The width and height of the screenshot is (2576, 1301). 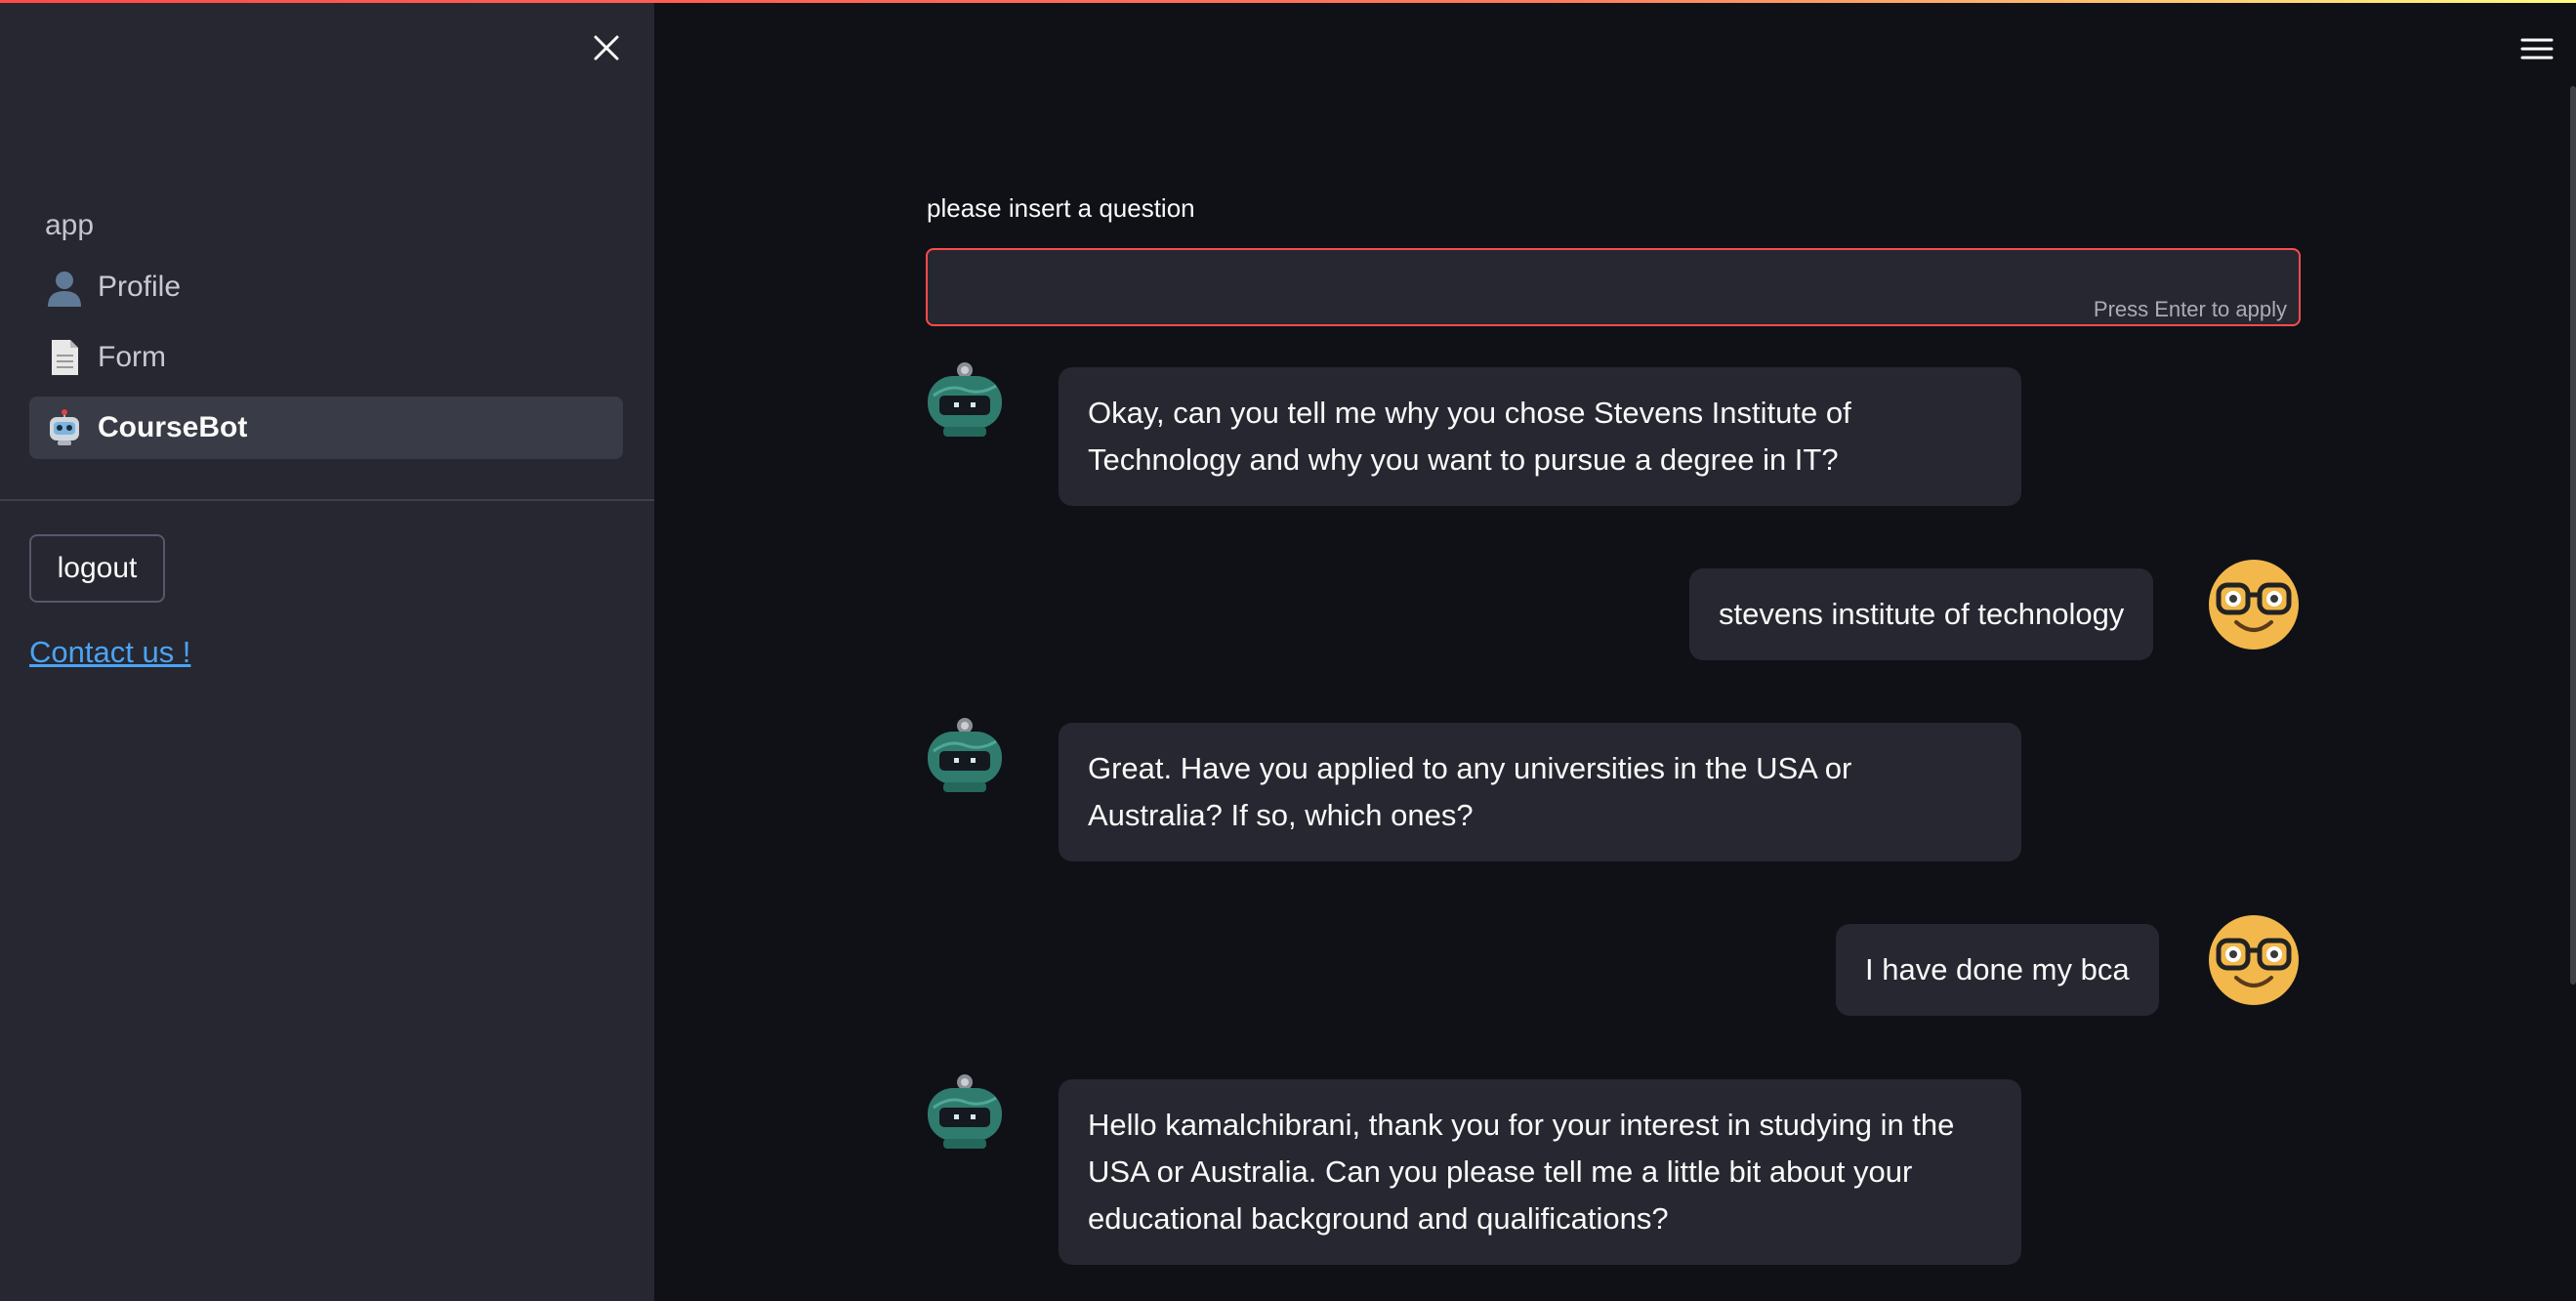 I want to click on logout-button: logout, so click(x=97, y=568).